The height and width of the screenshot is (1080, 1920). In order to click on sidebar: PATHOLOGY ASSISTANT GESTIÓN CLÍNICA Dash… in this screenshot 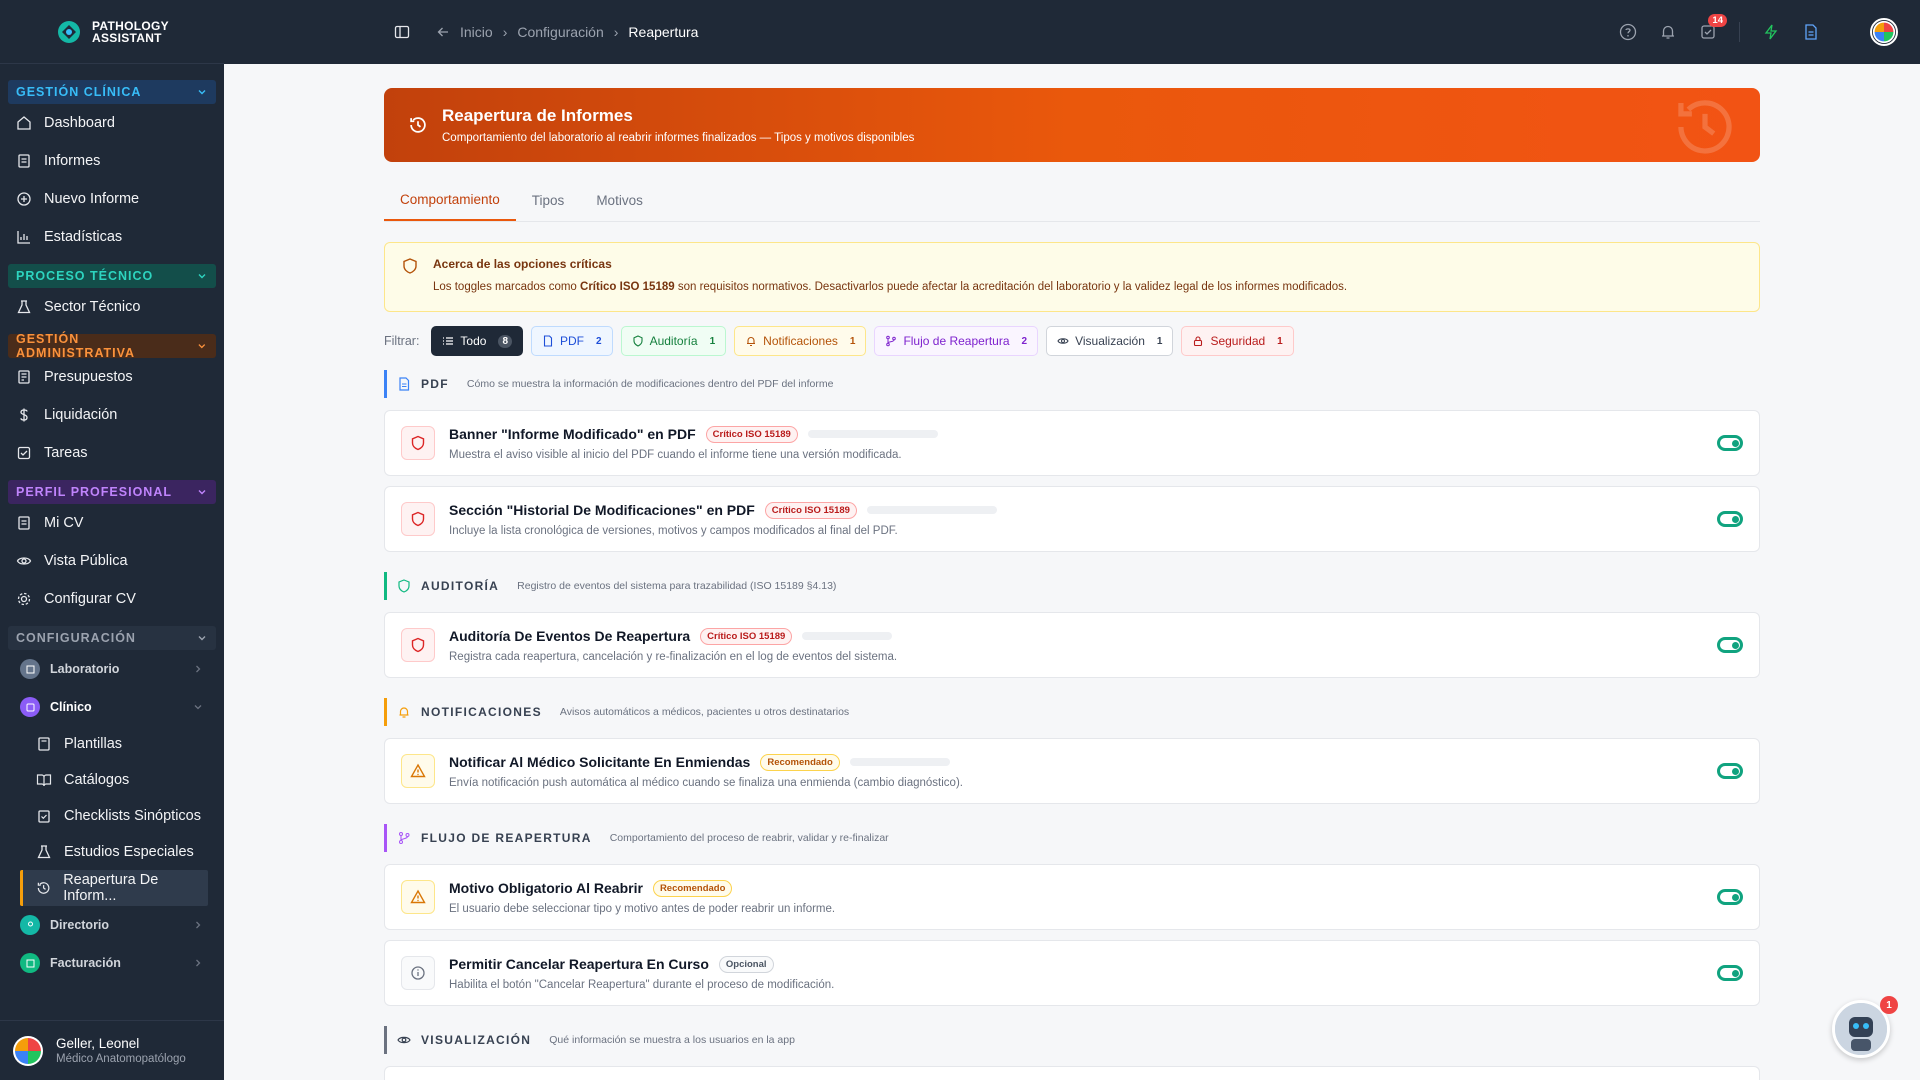, I will do `click(112, 540)`.